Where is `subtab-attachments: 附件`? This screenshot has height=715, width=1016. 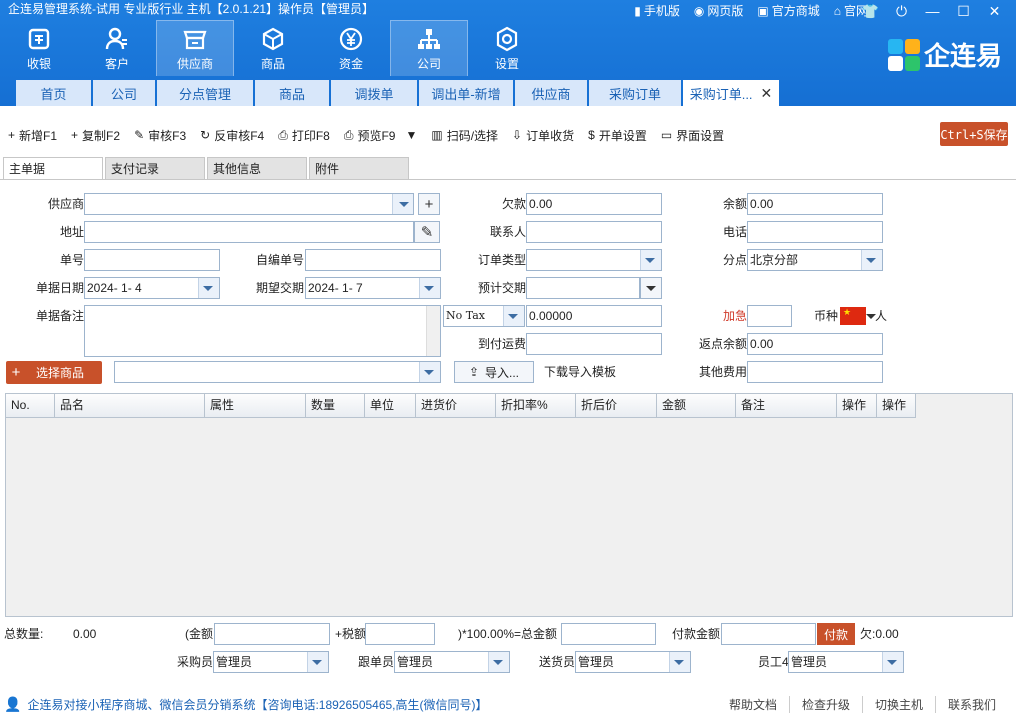
subtab-attachments: 附件 is located at coordinates (359, 168).